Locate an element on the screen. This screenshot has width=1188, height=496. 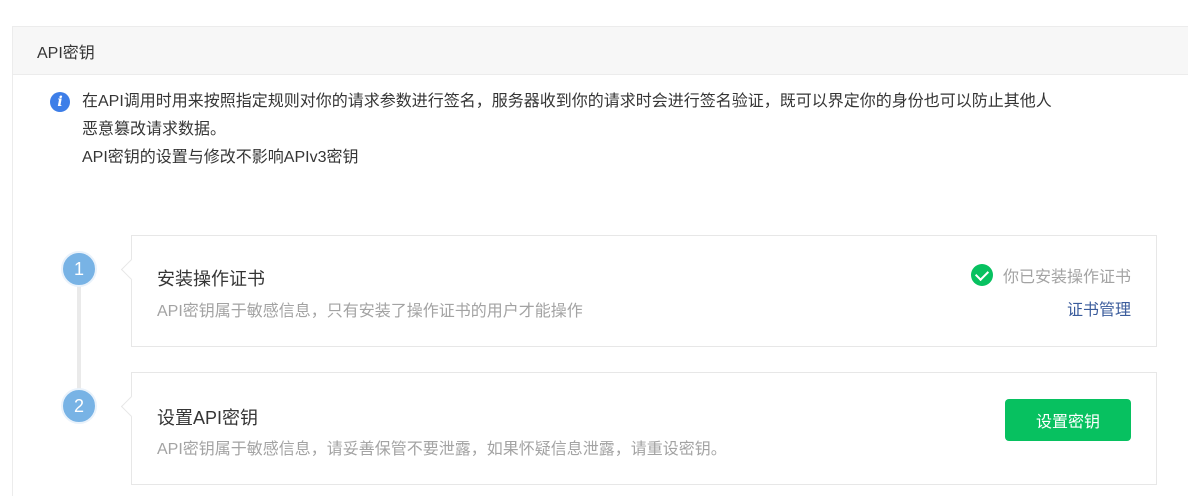
step-description: API密钥属于敏感信息，请妥善保管不要泄露，如果怀疑信息泄露，请重设密钥。 is located at coordinates (442, 449).